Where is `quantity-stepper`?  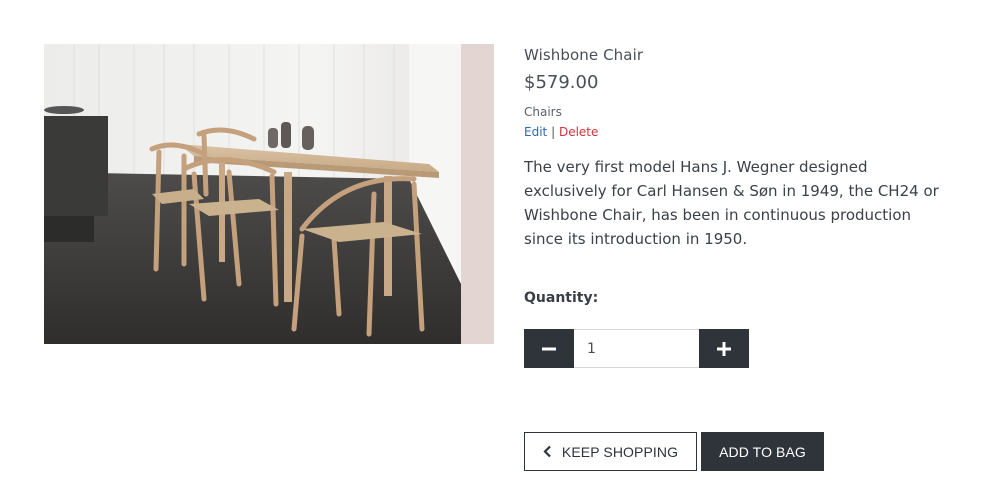 quantity-stepper is located at coordinates (636, 348).